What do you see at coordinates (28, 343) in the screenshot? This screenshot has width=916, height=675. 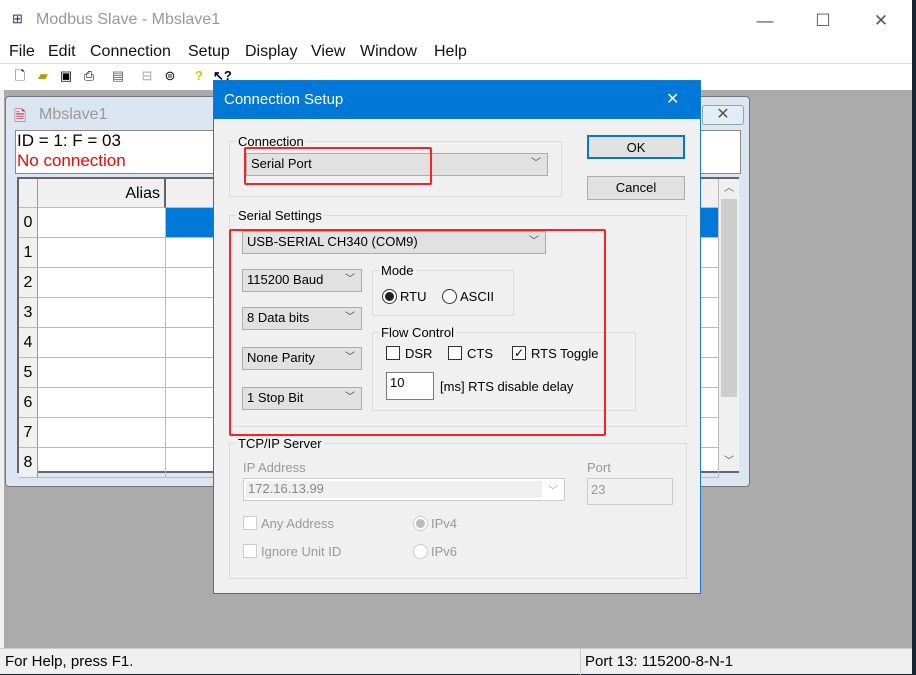 I see `row-header: 4` at bounding box center [28, 343].